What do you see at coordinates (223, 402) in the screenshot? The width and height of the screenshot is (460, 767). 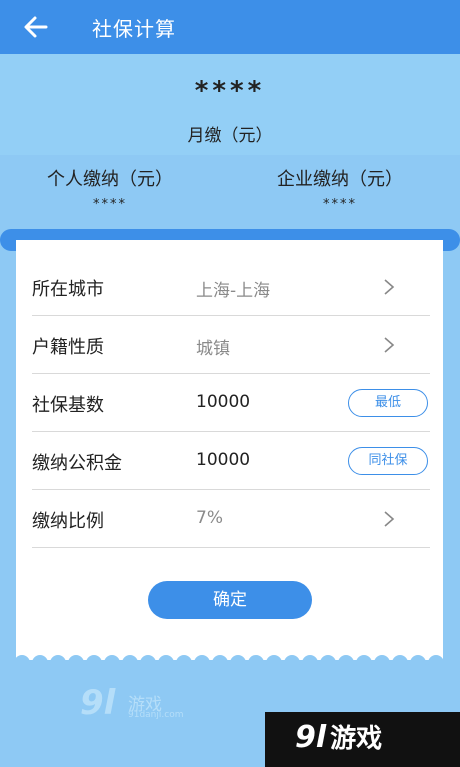 I see `social-base-input: 10000` at bounding box center [223, 402].